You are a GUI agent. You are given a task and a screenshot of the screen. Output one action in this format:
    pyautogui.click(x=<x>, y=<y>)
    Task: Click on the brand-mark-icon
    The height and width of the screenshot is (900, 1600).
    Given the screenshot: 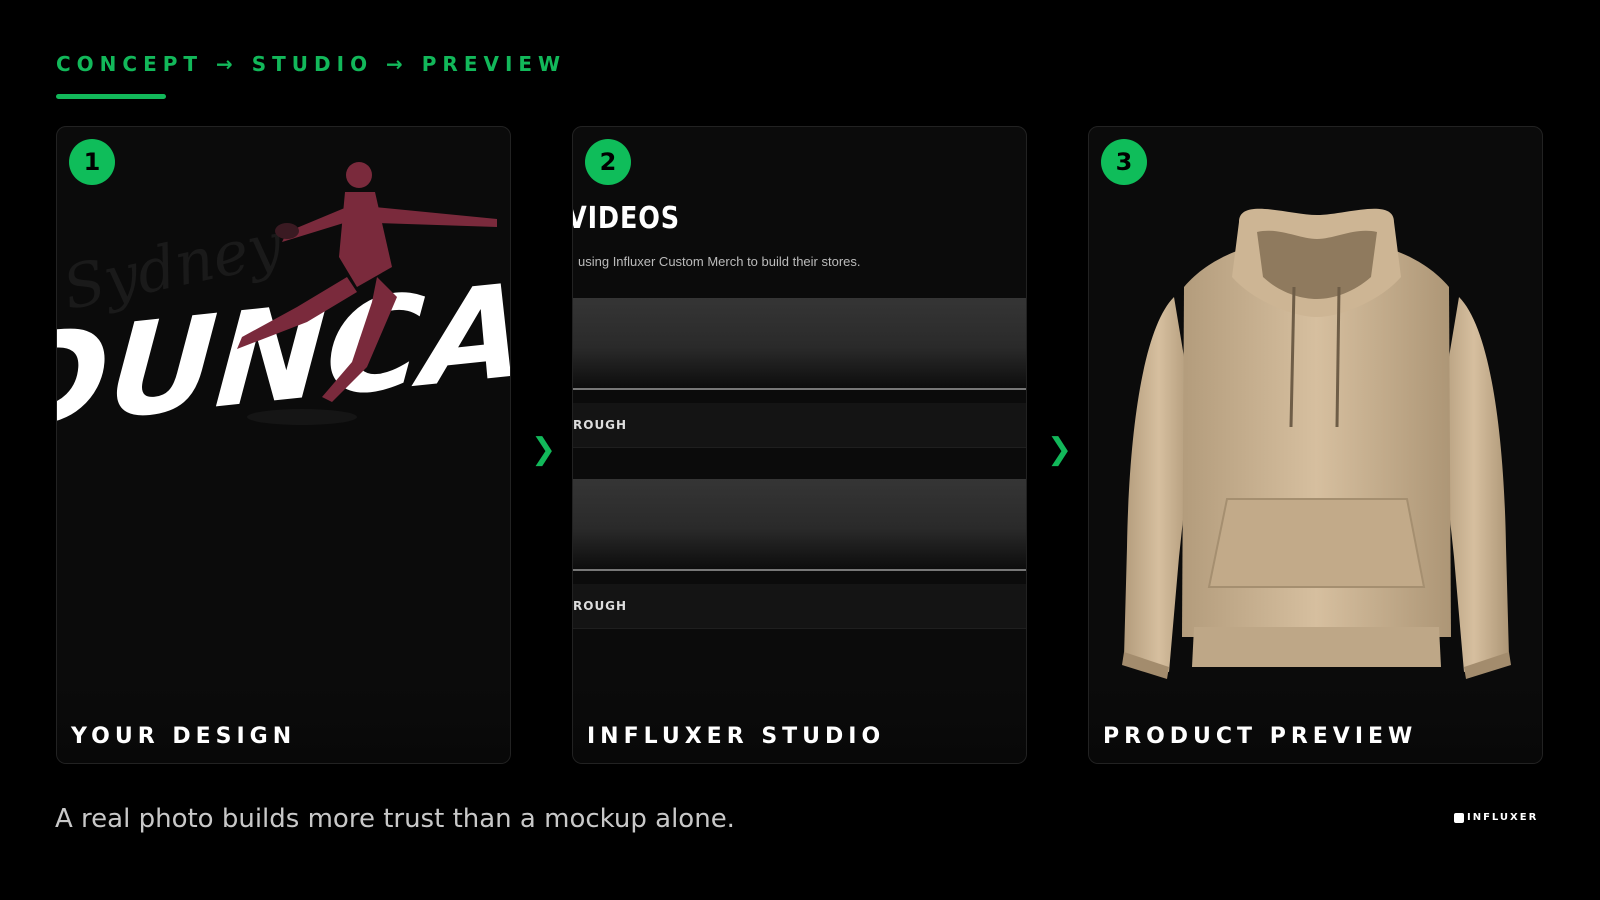 What is the action you would take?
    pyautogui.click(x=1459, y=817)
    